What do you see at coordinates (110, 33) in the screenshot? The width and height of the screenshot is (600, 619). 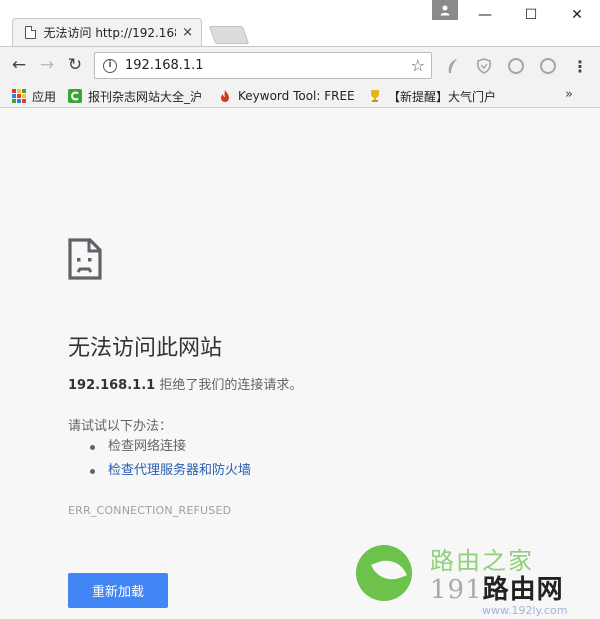 I see `tab-title: 无法访问 http://192.168.1.1` at bounding box center [110, 33].